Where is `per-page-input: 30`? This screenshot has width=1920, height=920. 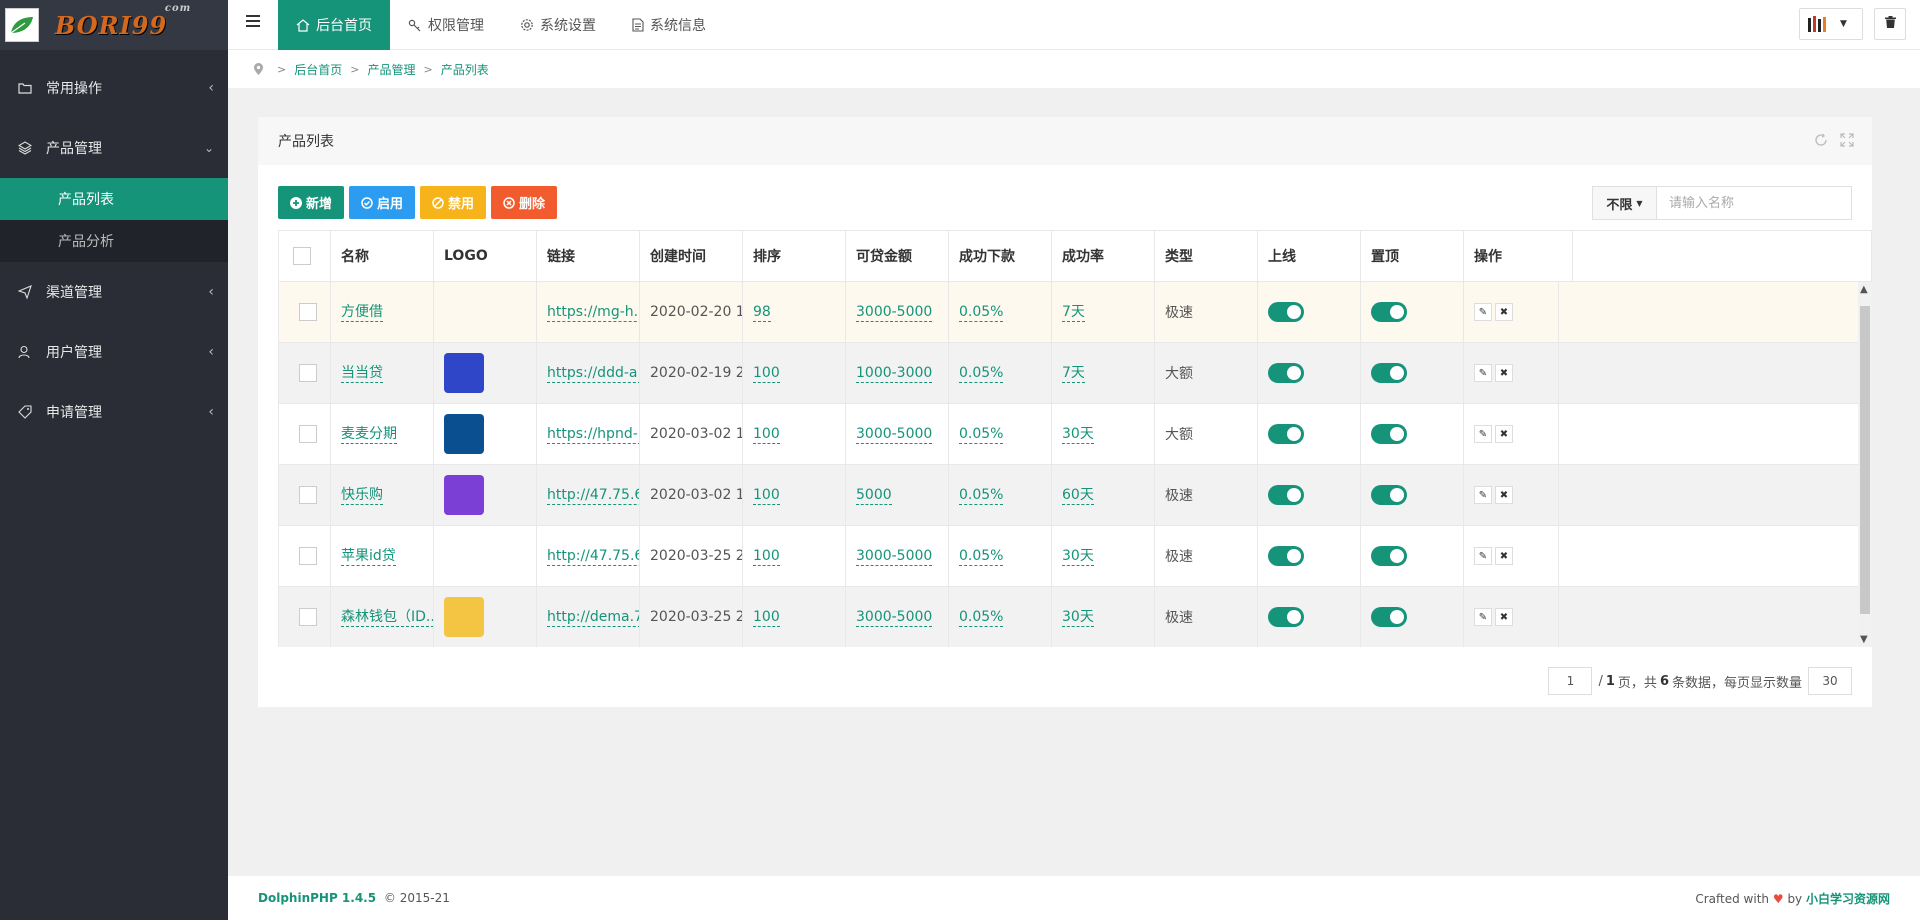
per-page-input: 30 is located at coordinates (1830, 681).